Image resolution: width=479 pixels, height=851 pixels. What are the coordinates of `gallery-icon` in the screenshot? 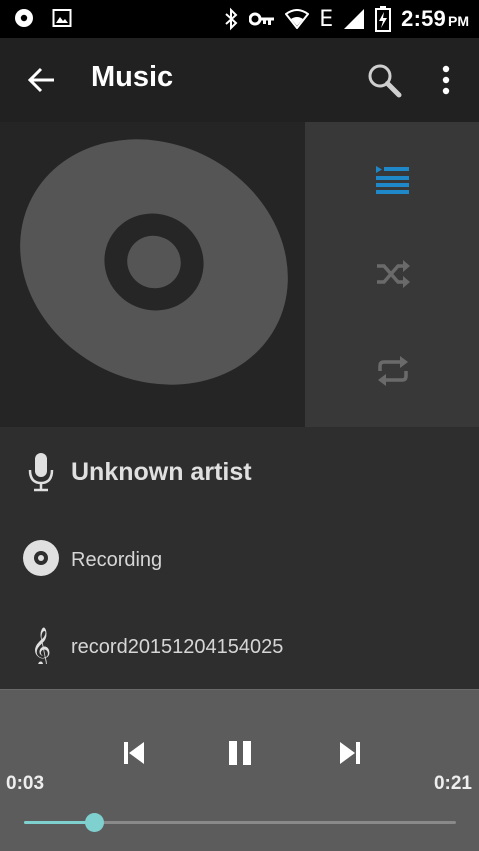 It's located at (62, 18).